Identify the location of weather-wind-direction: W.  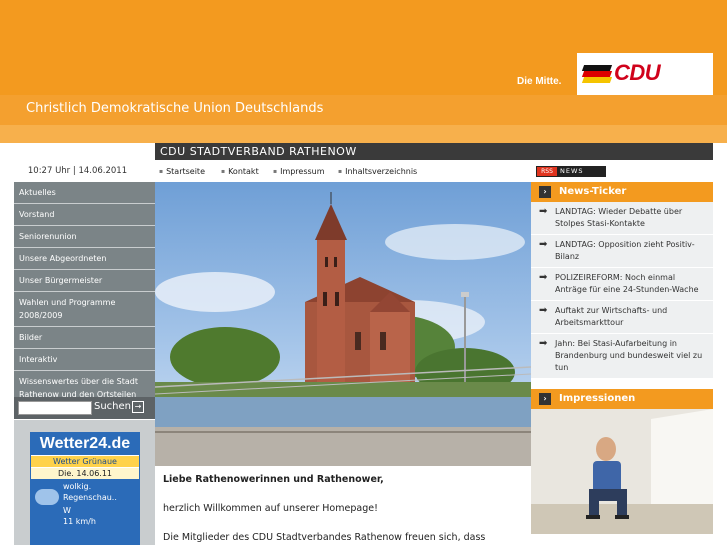
(67, 510).